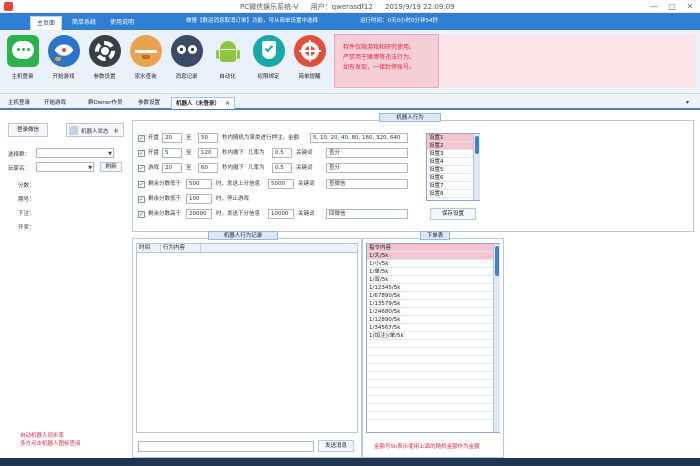 The image size is (700, 466). Describe the element at coordinates (227, 103) in the screenshot. I see `close-icon: ×` at that location.